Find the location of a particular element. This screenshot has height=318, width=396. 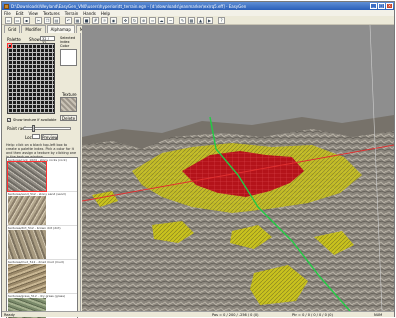

solid-icon: ■ is located at coordinates (86, 20).